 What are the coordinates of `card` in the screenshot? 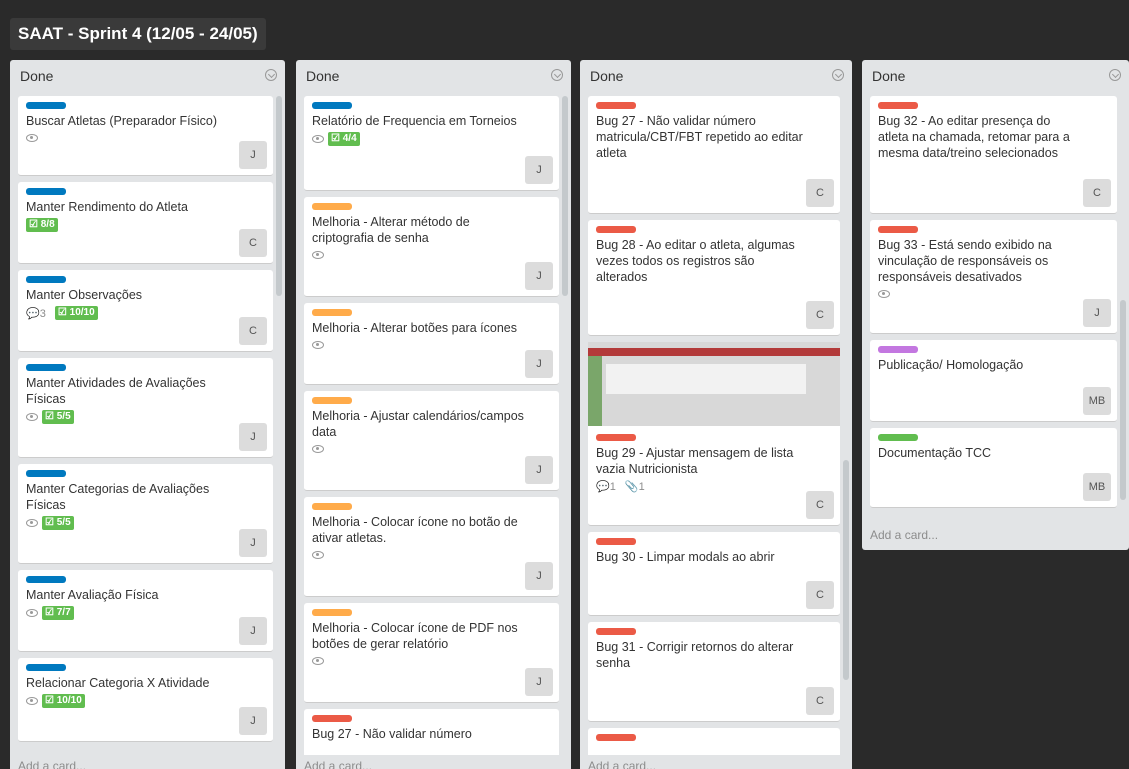 It's located at (714, 741).